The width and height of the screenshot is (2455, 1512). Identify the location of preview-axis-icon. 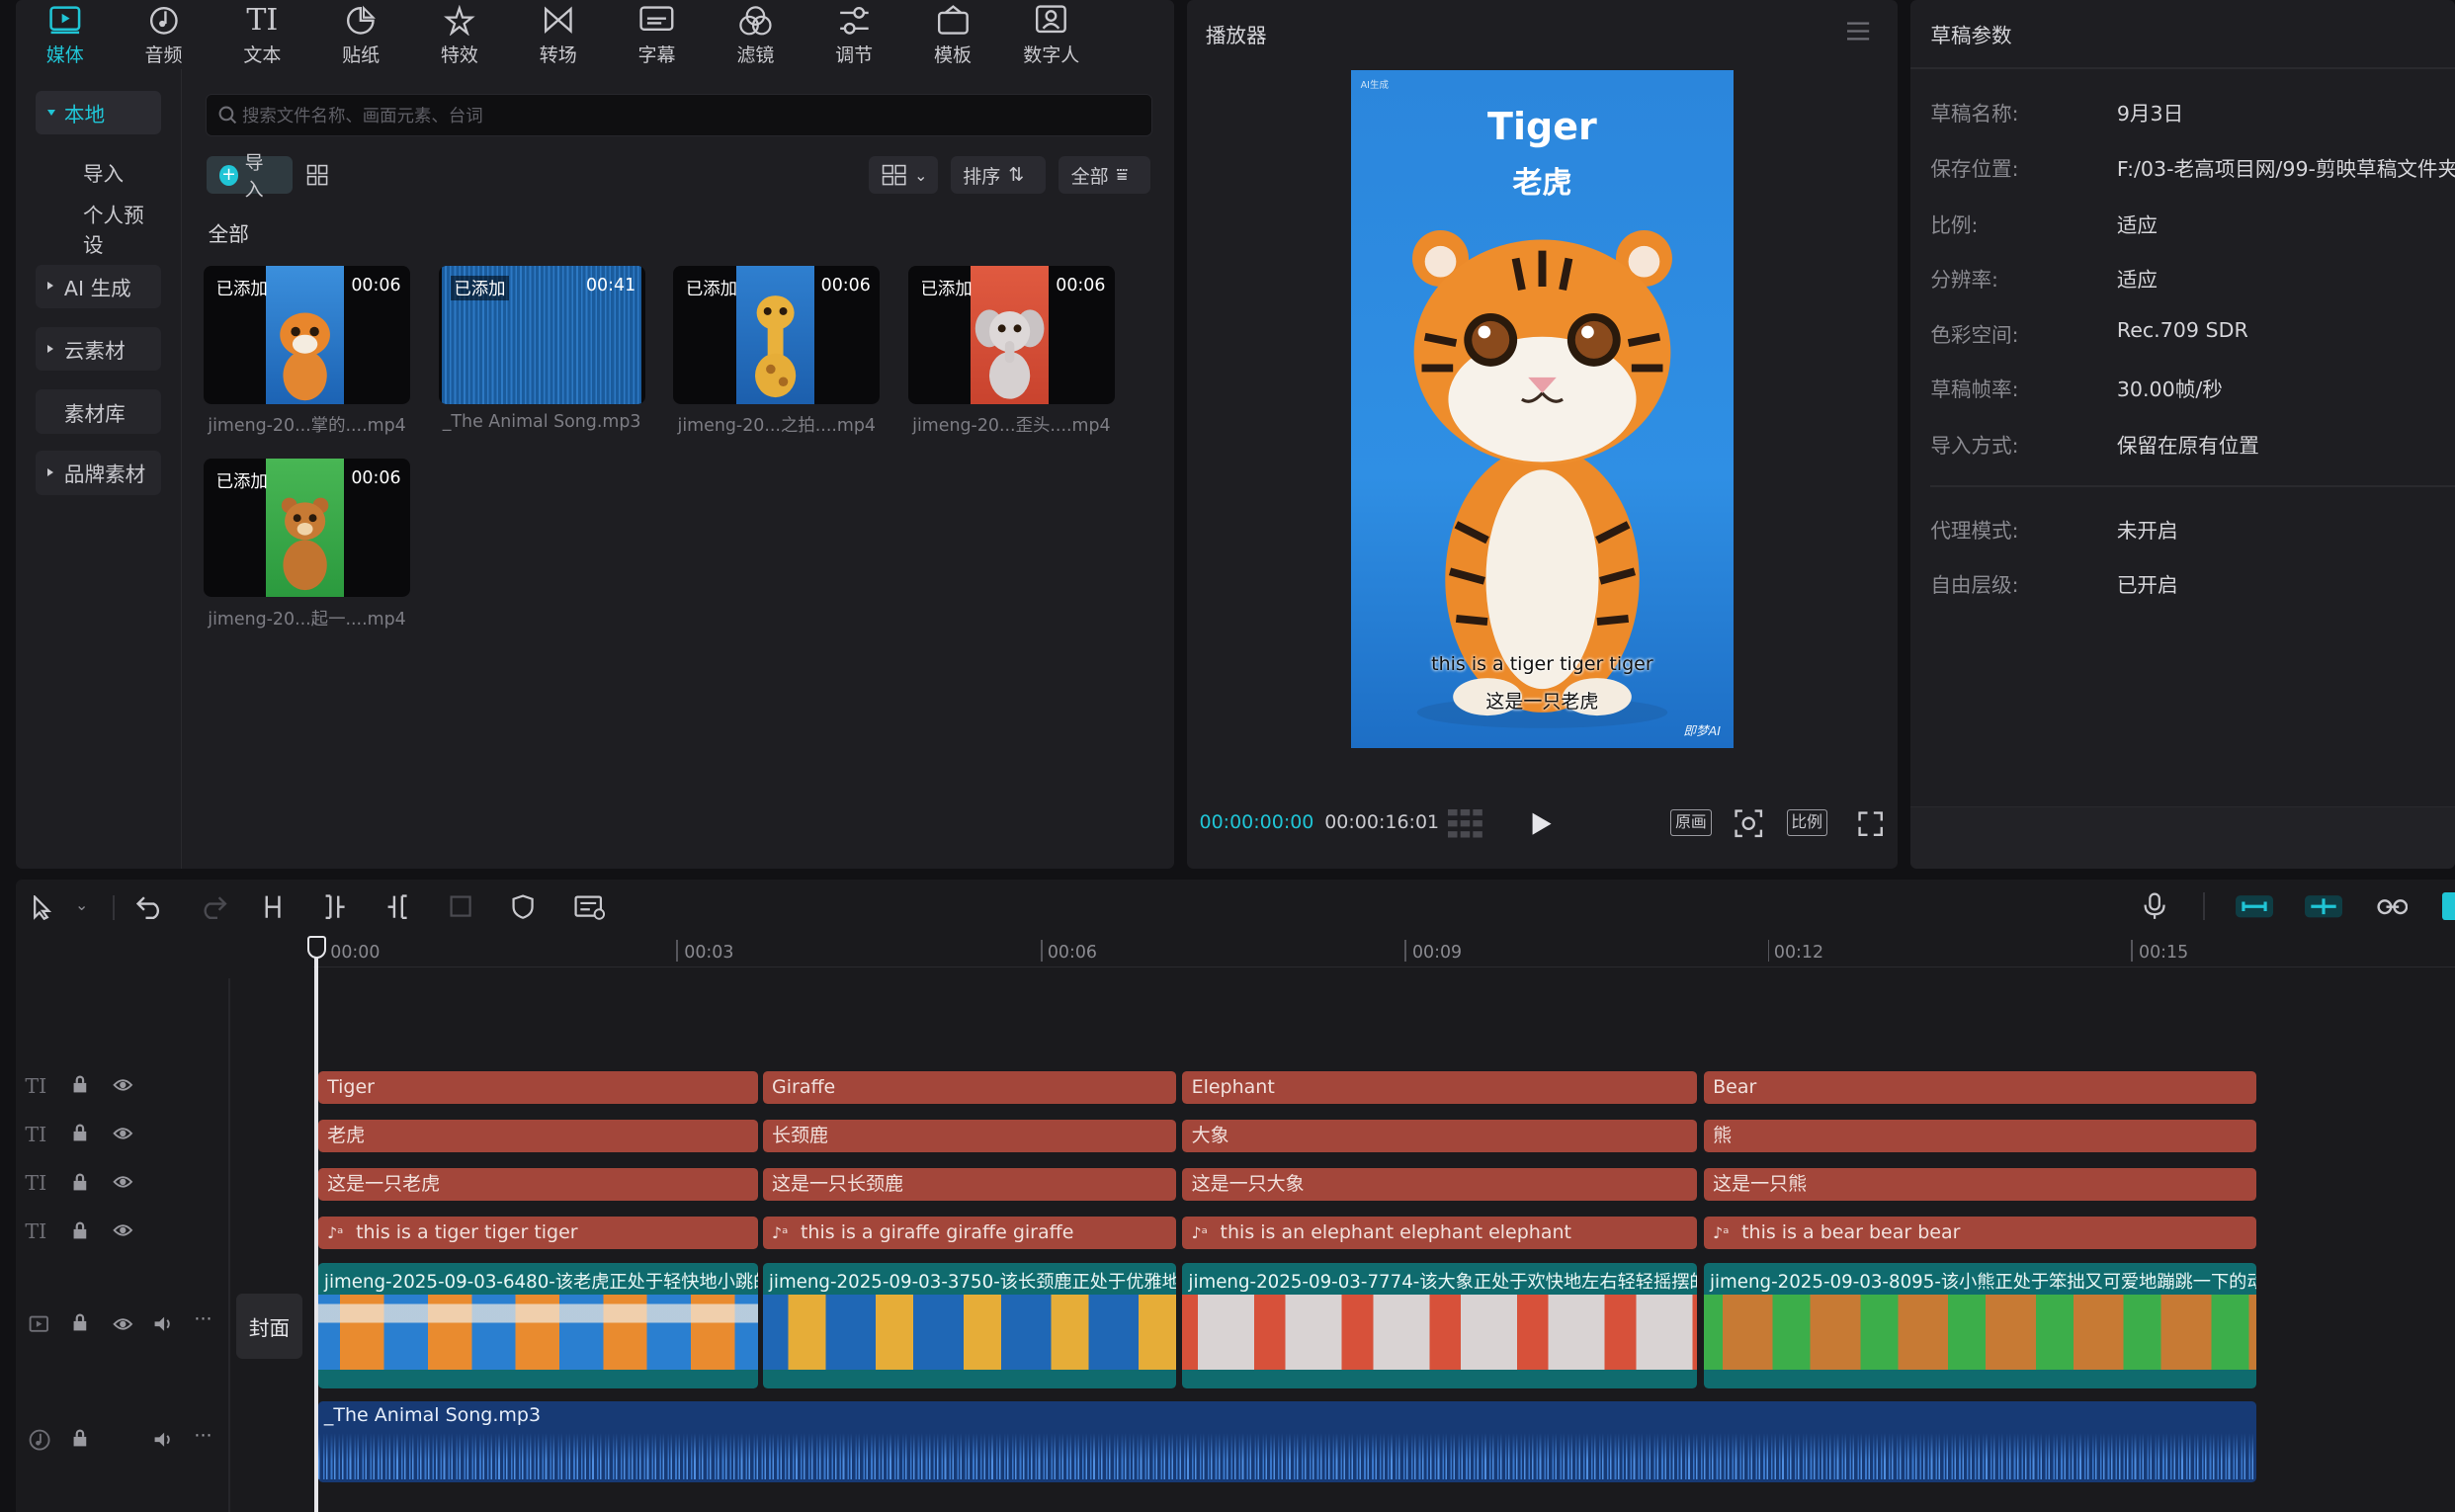
(2448, 906).